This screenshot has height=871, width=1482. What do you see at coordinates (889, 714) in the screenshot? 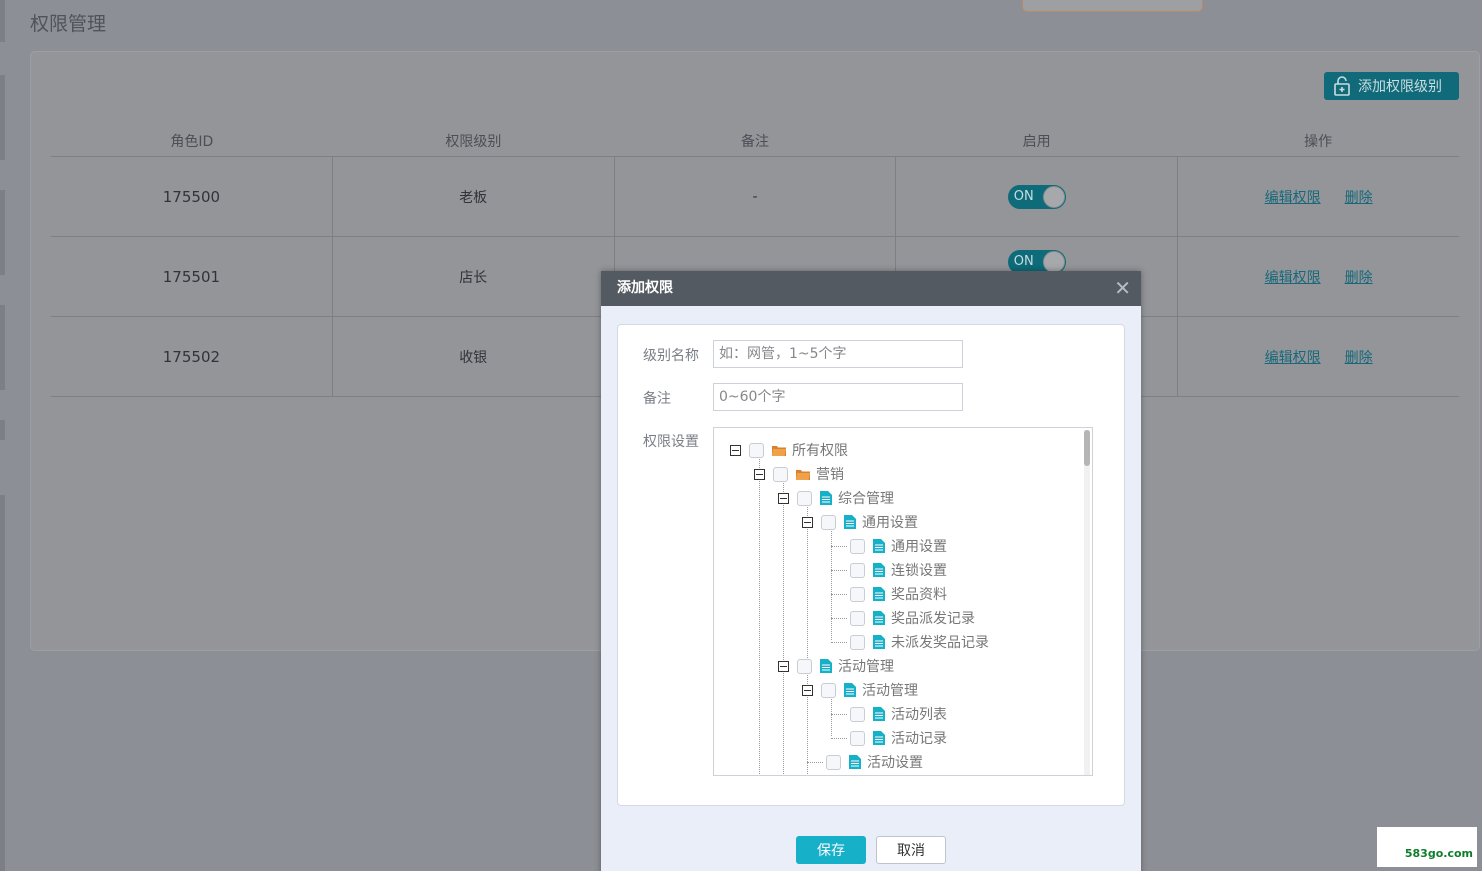
I see `tree-node: 活动列表` at bounding box center [889, 714].